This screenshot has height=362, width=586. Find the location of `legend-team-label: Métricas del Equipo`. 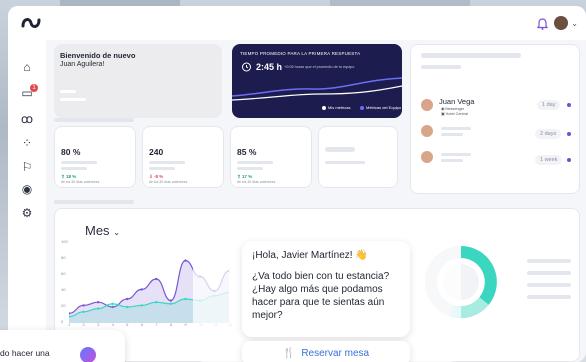

legend-team-label: Métricas del Equipo is located at coordinates (384, 107).